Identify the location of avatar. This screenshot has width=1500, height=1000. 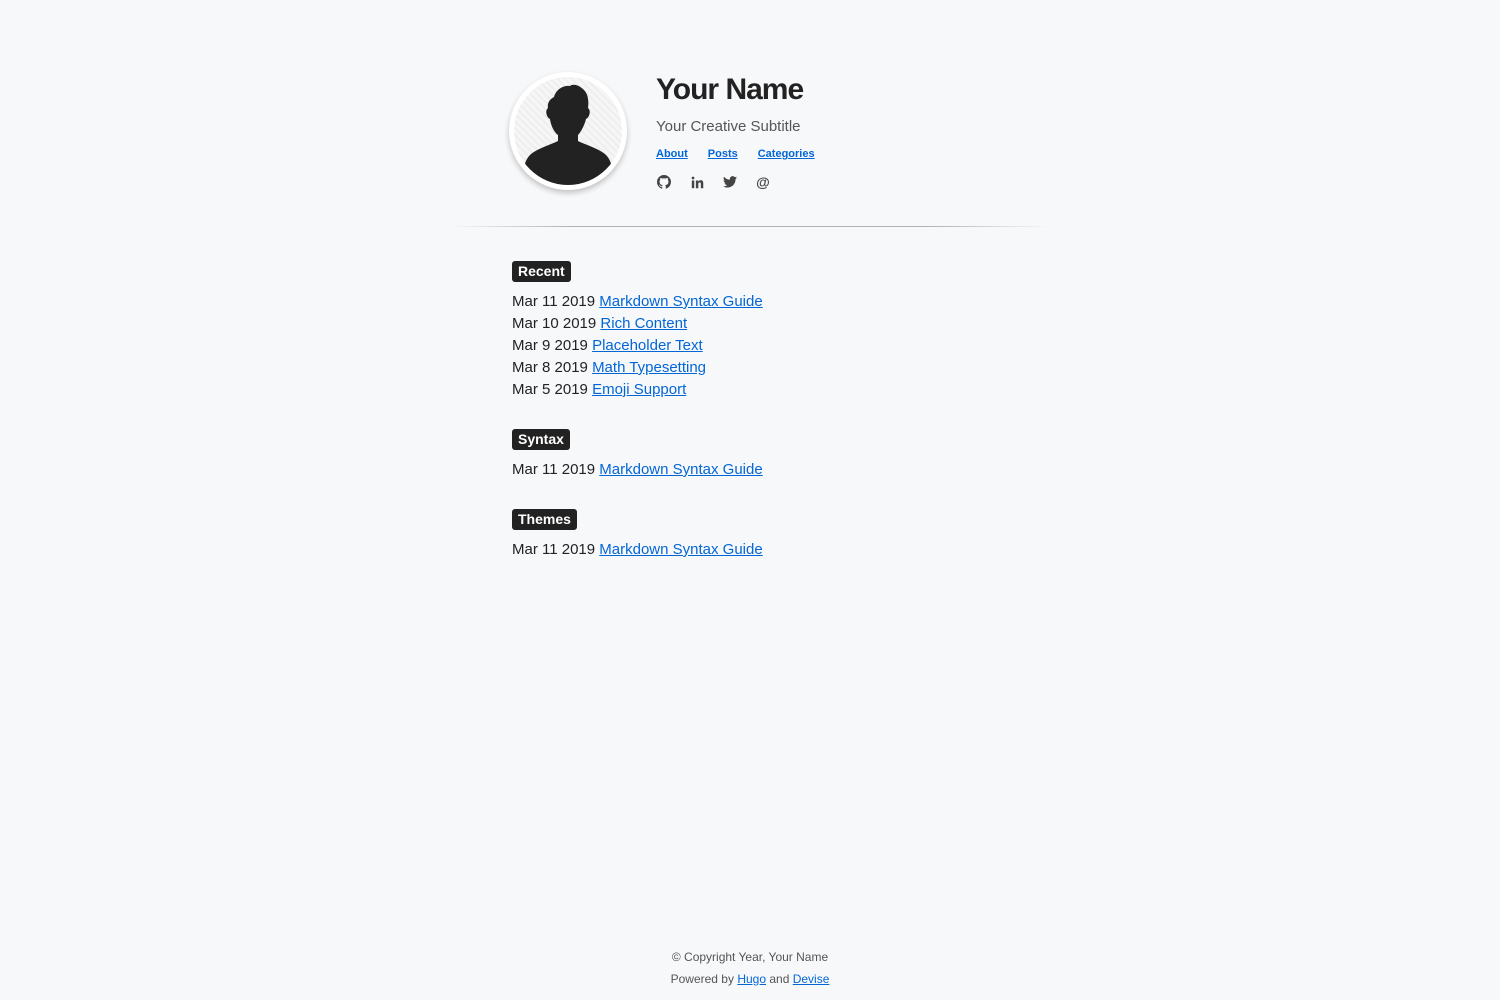
(568, 131).